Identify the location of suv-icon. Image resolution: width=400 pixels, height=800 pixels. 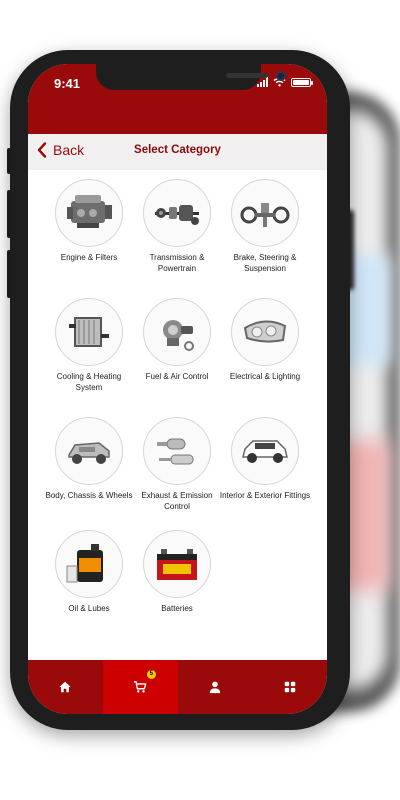
(265, 451).